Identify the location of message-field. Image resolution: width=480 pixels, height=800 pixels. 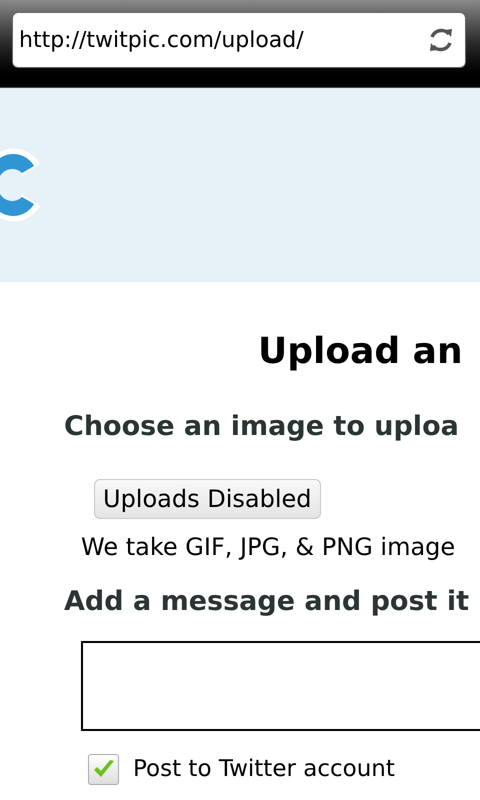
(280, 686).